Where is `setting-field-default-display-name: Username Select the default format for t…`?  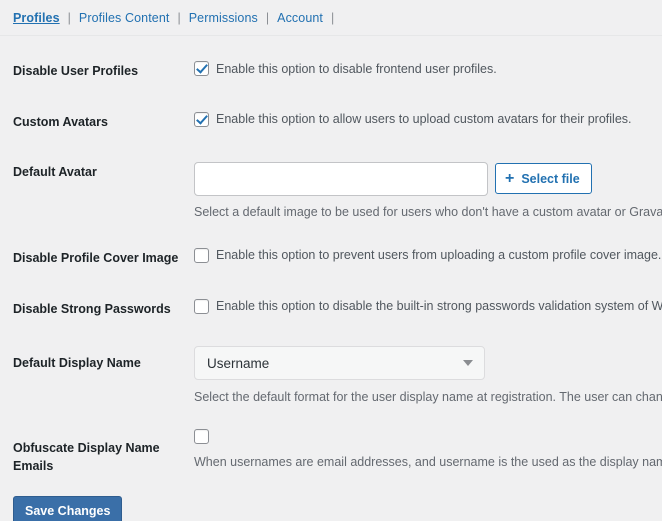
setting-field-default-display-name: Username Select the default format for t… is located at coordinates (428, 376).